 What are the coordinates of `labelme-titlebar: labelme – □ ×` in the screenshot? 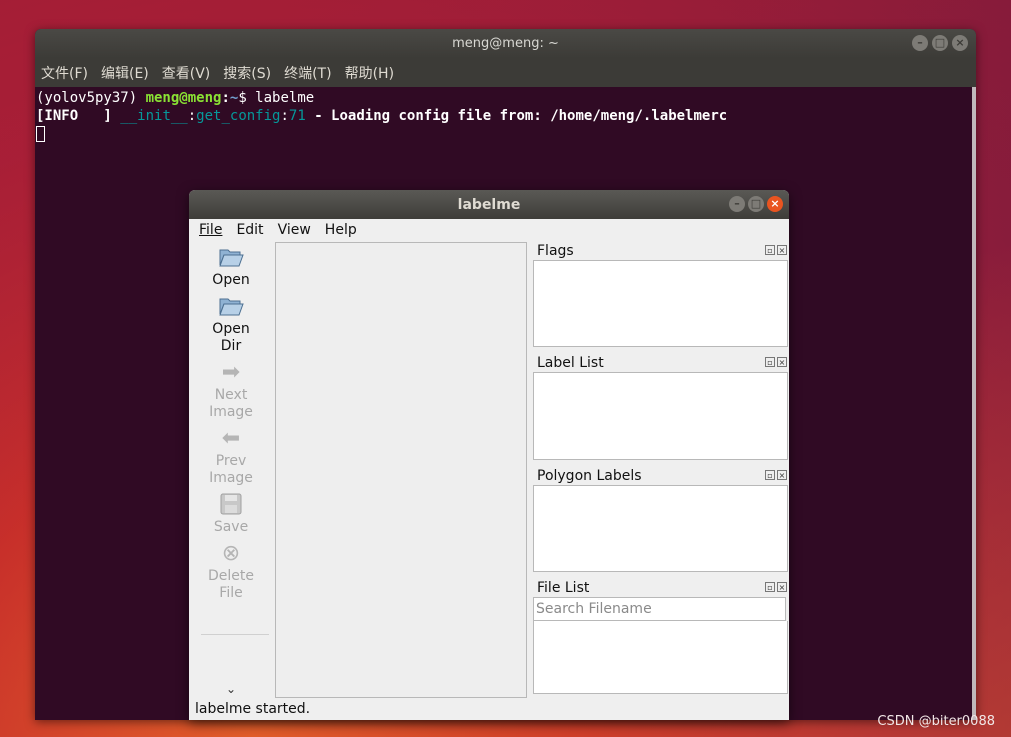 It's located at (489, 204).